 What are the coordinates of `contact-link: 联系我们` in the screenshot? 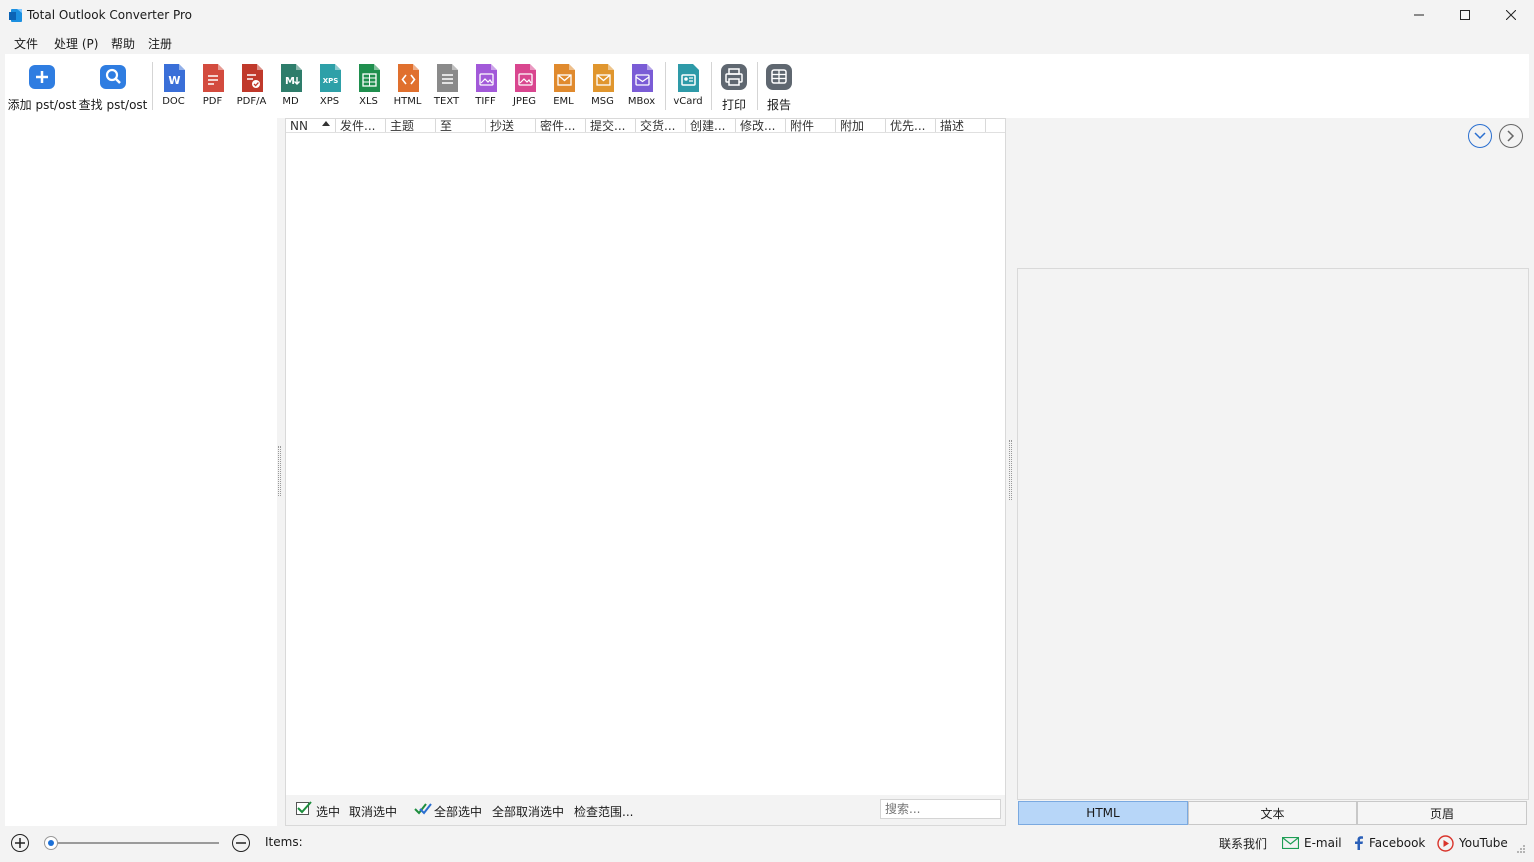 It's located at (1243, 843).